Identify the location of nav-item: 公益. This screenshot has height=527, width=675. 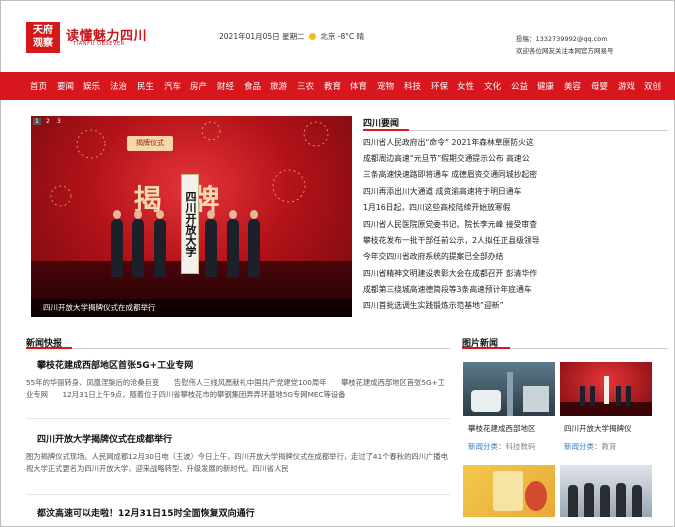
(519, 86).